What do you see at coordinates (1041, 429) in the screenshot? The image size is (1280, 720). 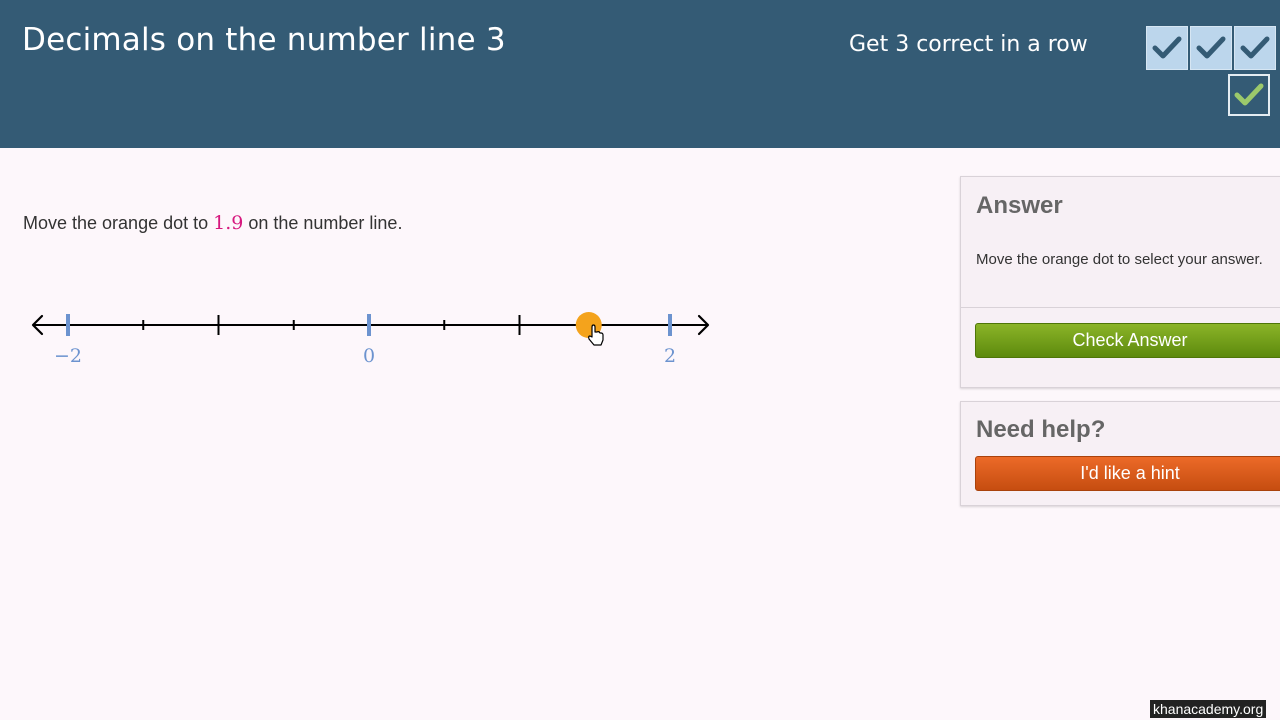 I see `help-heading: Need help?` at bounding box center [1041, 429].